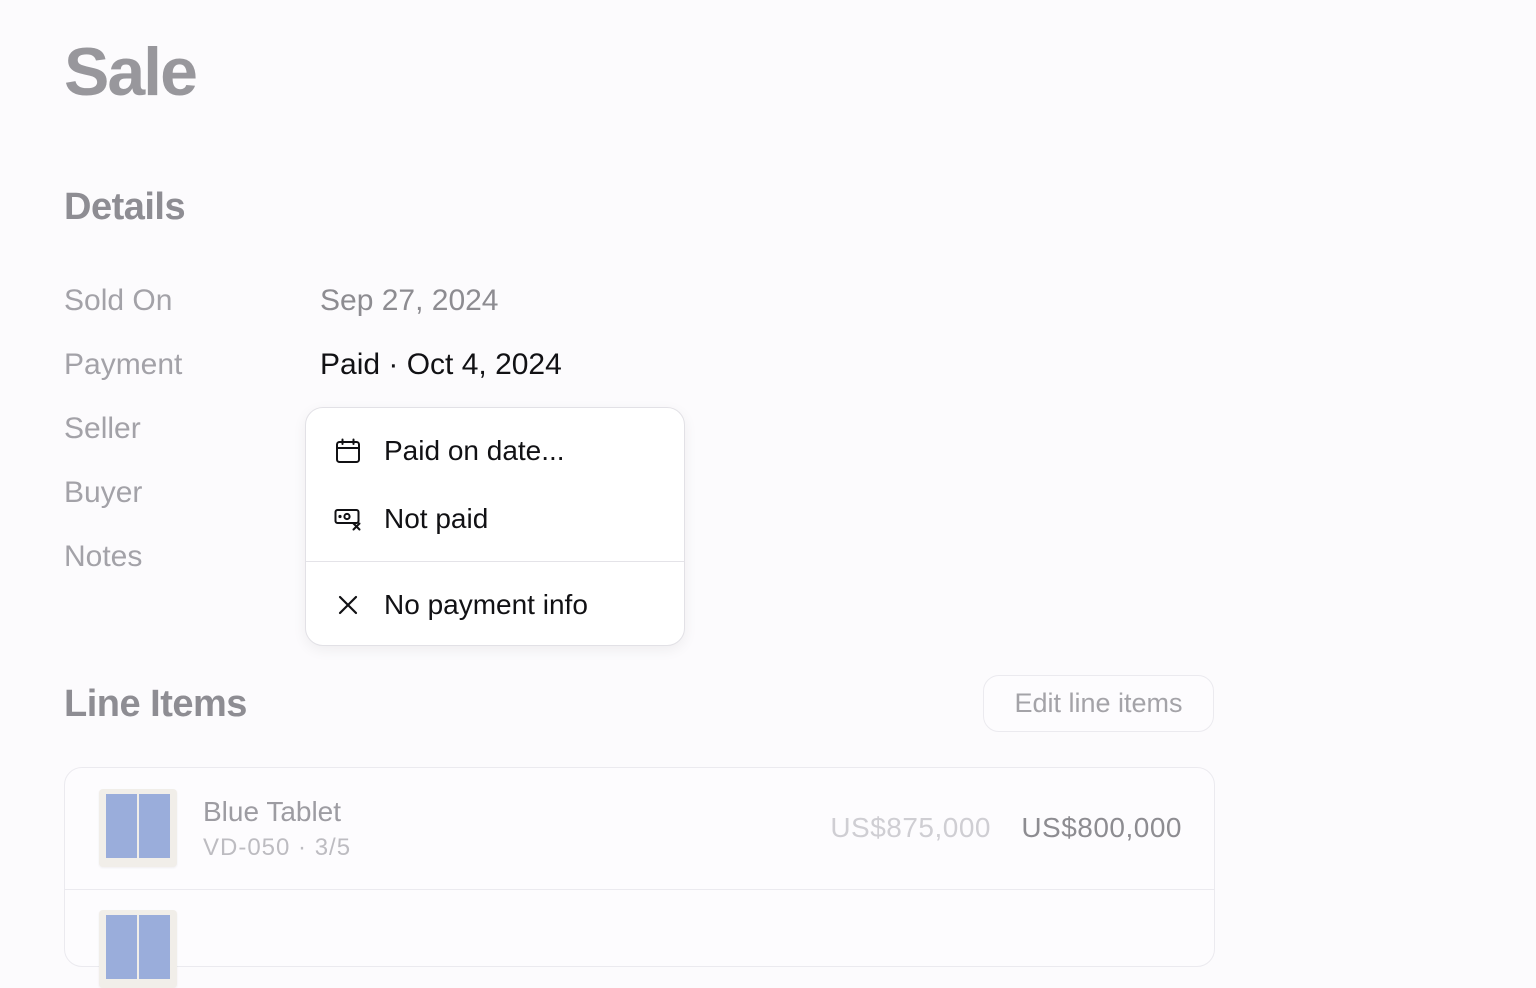  I want to click on menu-item-label: Not paid, so click(436, 518).